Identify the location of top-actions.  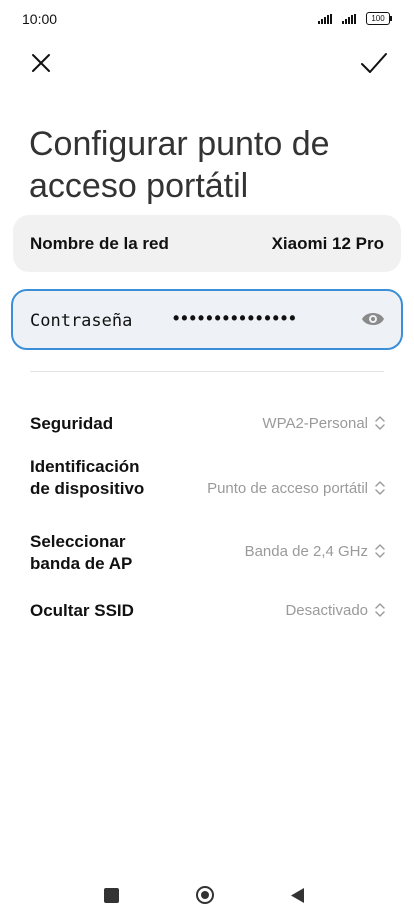
(207, 64).